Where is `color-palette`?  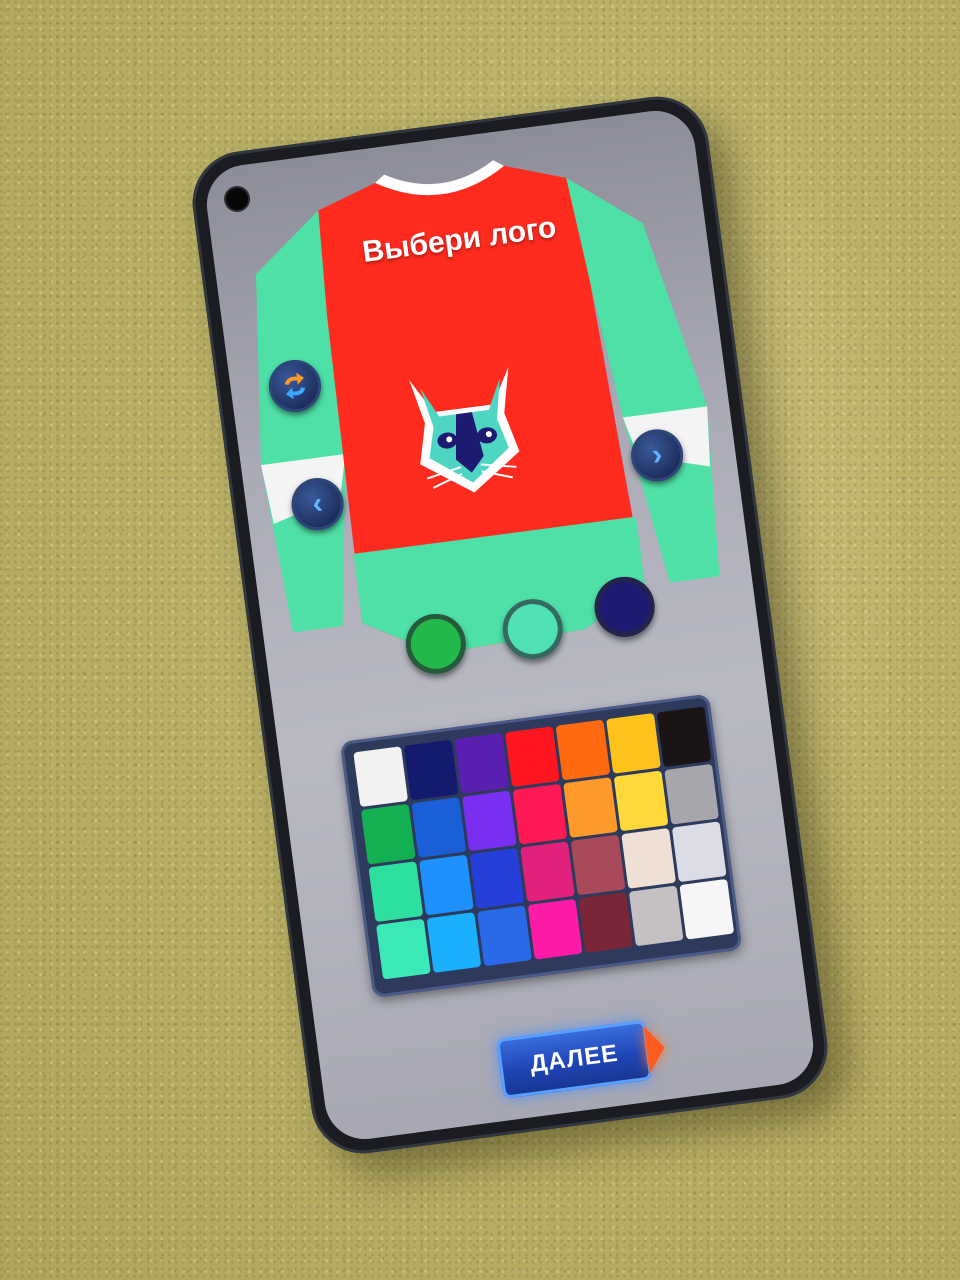
color-palette is located at coordinates (541, 846).